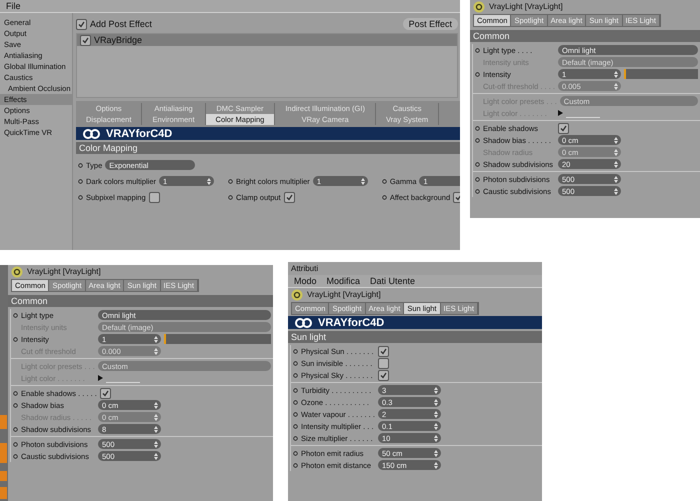 Image resolution: width=700 pixels, height=501 pixels. What do you see at coordinates (415, 337) in the screenshot?
I see `section-header: Sun light` at bounding box center [415, 337].